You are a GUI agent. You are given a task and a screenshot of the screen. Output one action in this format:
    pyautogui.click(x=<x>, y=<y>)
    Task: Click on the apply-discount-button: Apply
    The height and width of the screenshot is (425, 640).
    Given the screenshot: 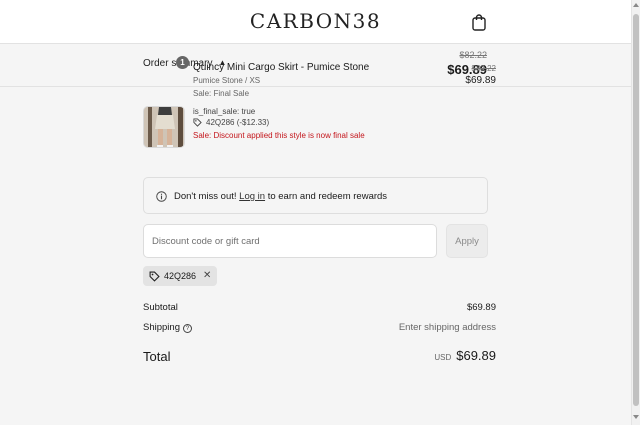 What is the action you would take?
    pyautogui.click(x=467, y=241)
    